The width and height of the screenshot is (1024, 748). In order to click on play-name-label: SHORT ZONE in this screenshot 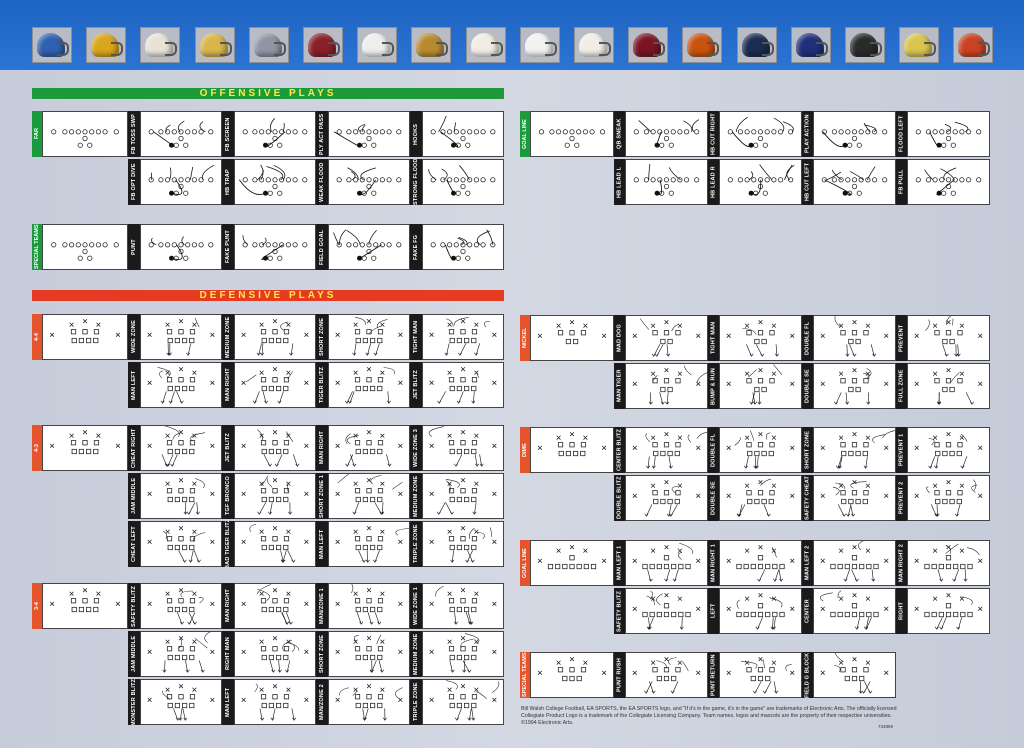, I will do `click(322, 337)`.